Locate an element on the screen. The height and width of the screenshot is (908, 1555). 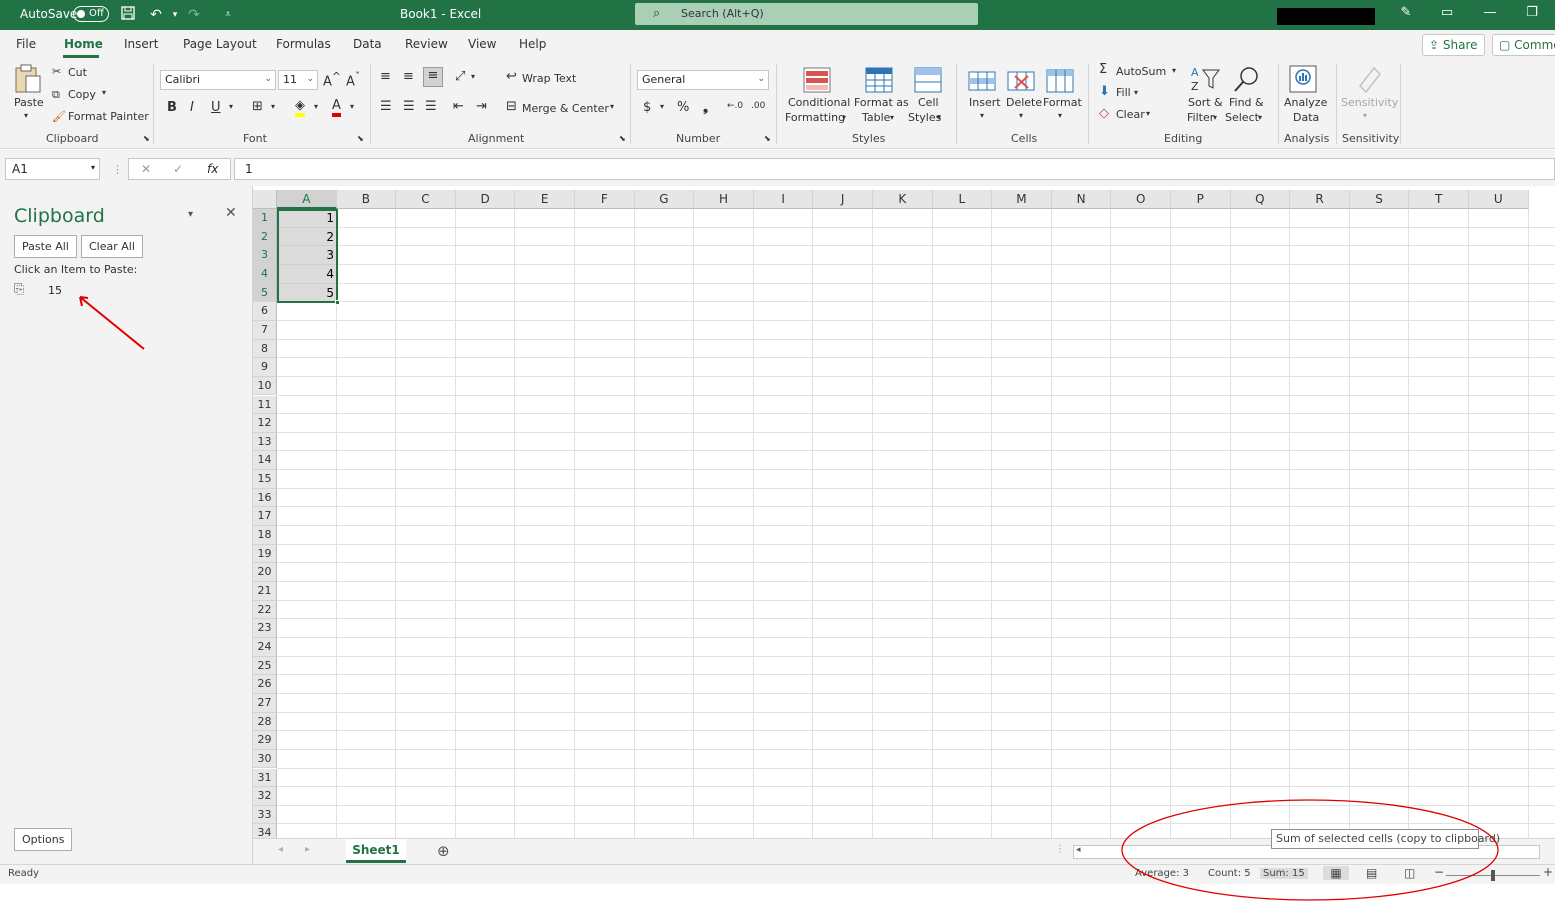
analyze-data-label-2: Data is located at coordinates (1306, 117).